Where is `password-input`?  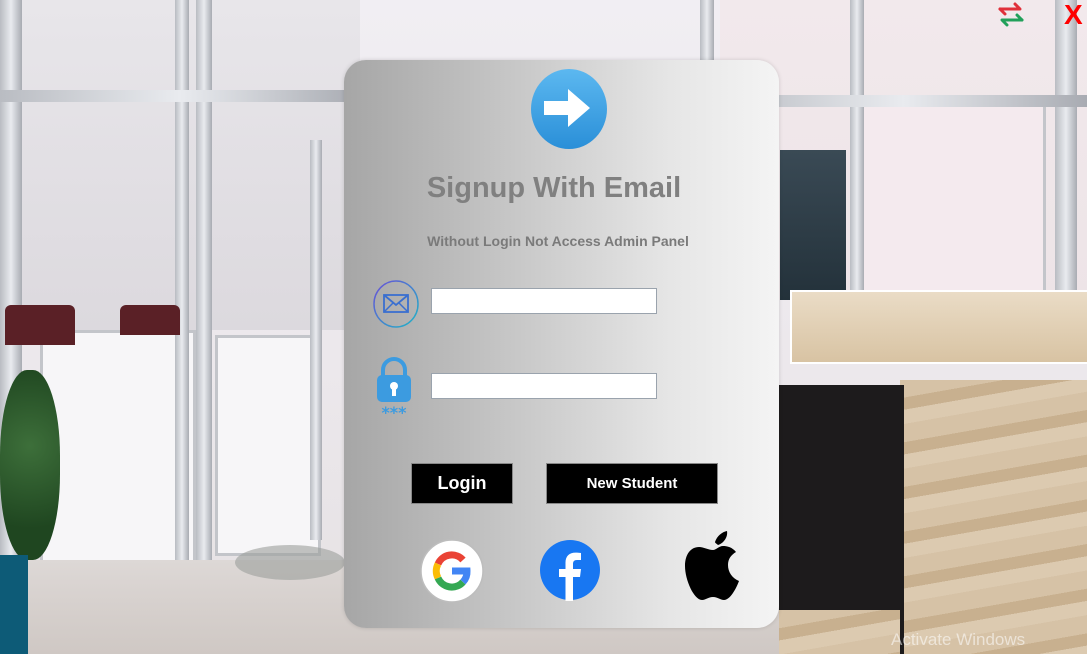
password-input is located at coordinates (544, 386).